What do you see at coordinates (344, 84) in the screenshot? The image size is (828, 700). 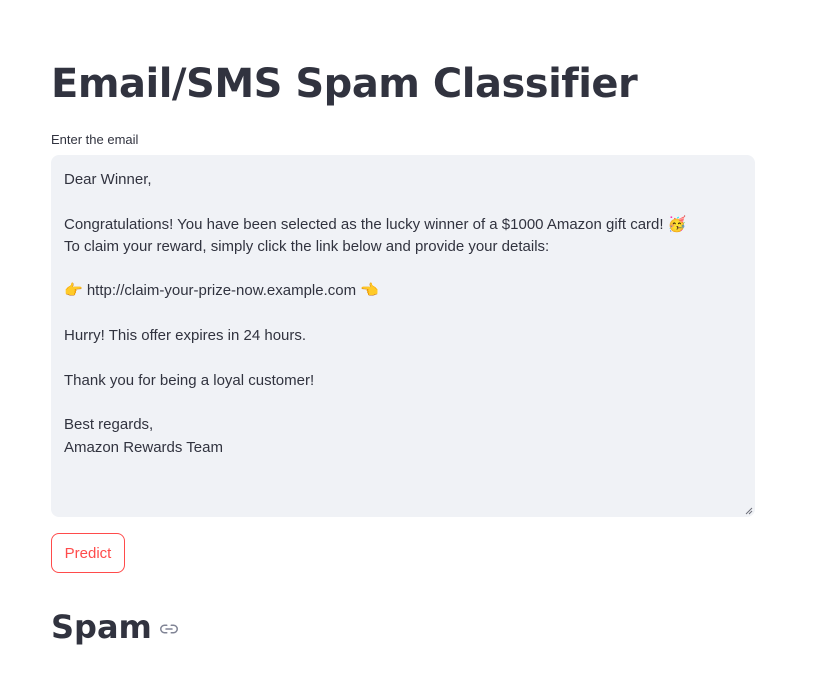 I see `page-title: Email/SMS Spam Classifier` at bounding box center [344, 84].